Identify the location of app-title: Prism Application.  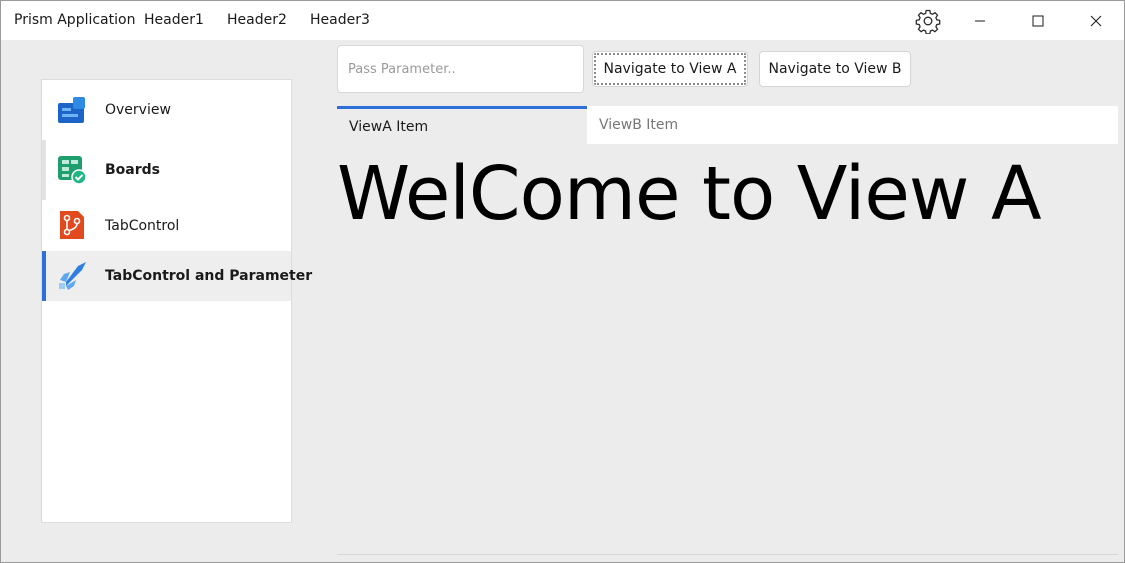
(75, 20).